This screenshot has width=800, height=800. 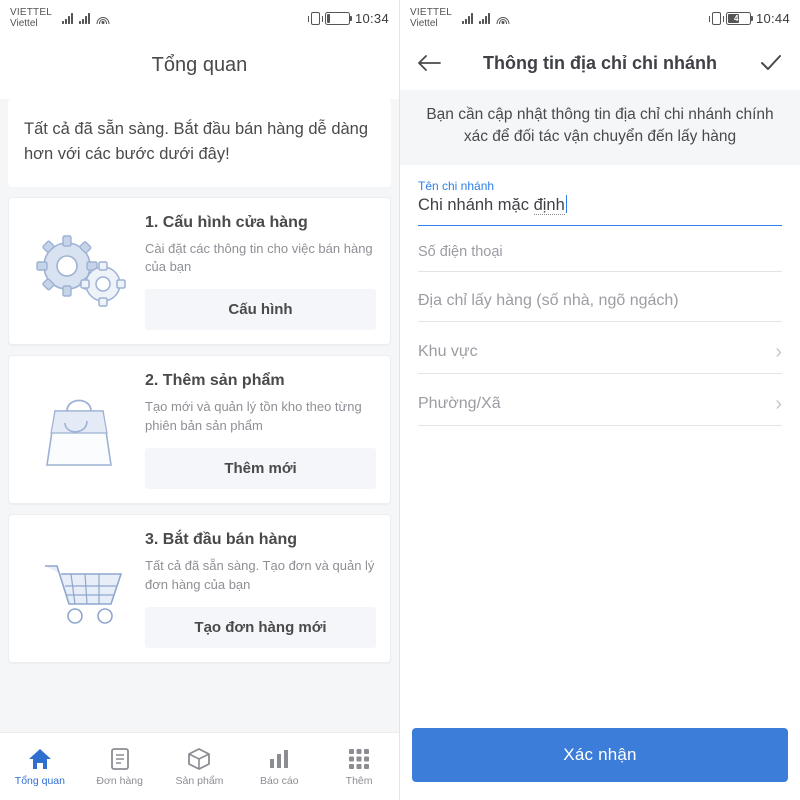 What do you see at coordinates (459, 403) in the screenshot?
I see `ward-label: Phường/Xã` at bounding box center [459, 403].